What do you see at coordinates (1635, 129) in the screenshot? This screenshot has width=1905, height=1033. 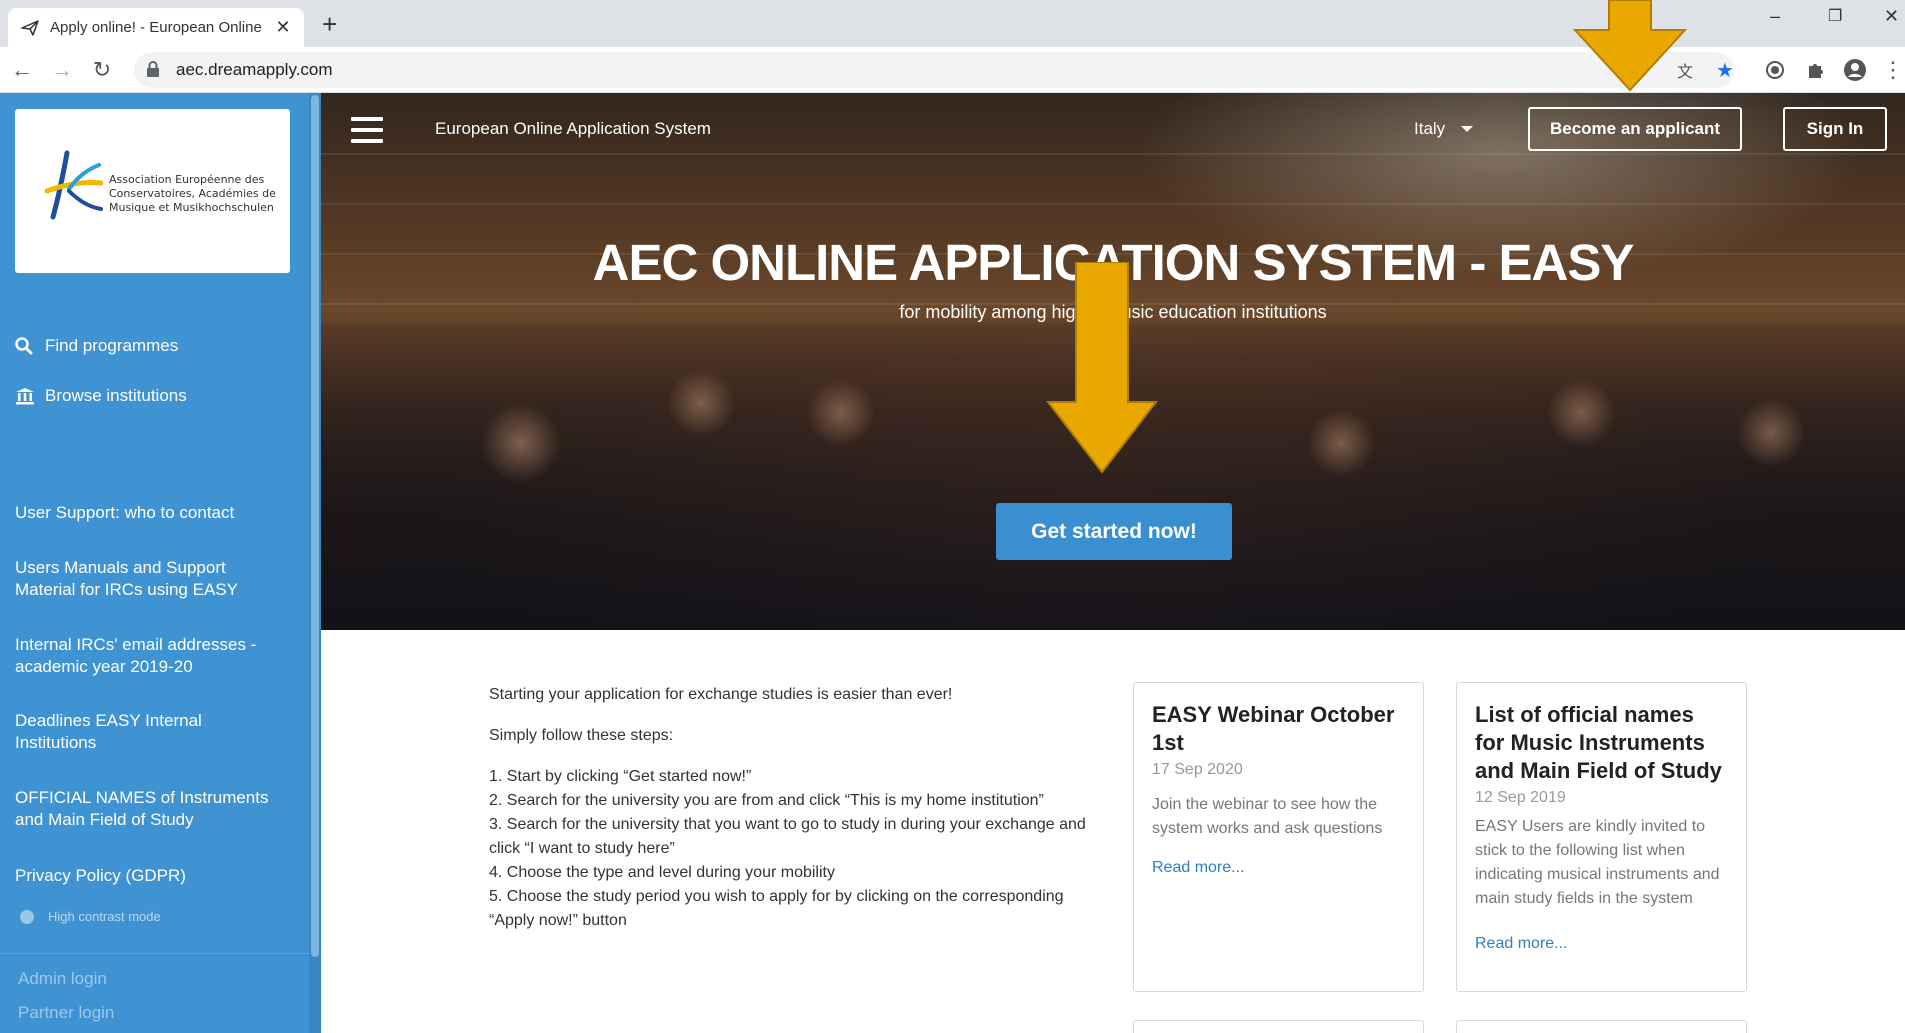 I see `become-applicant-button: Become an applicant` at bounding box center [1635, 129].